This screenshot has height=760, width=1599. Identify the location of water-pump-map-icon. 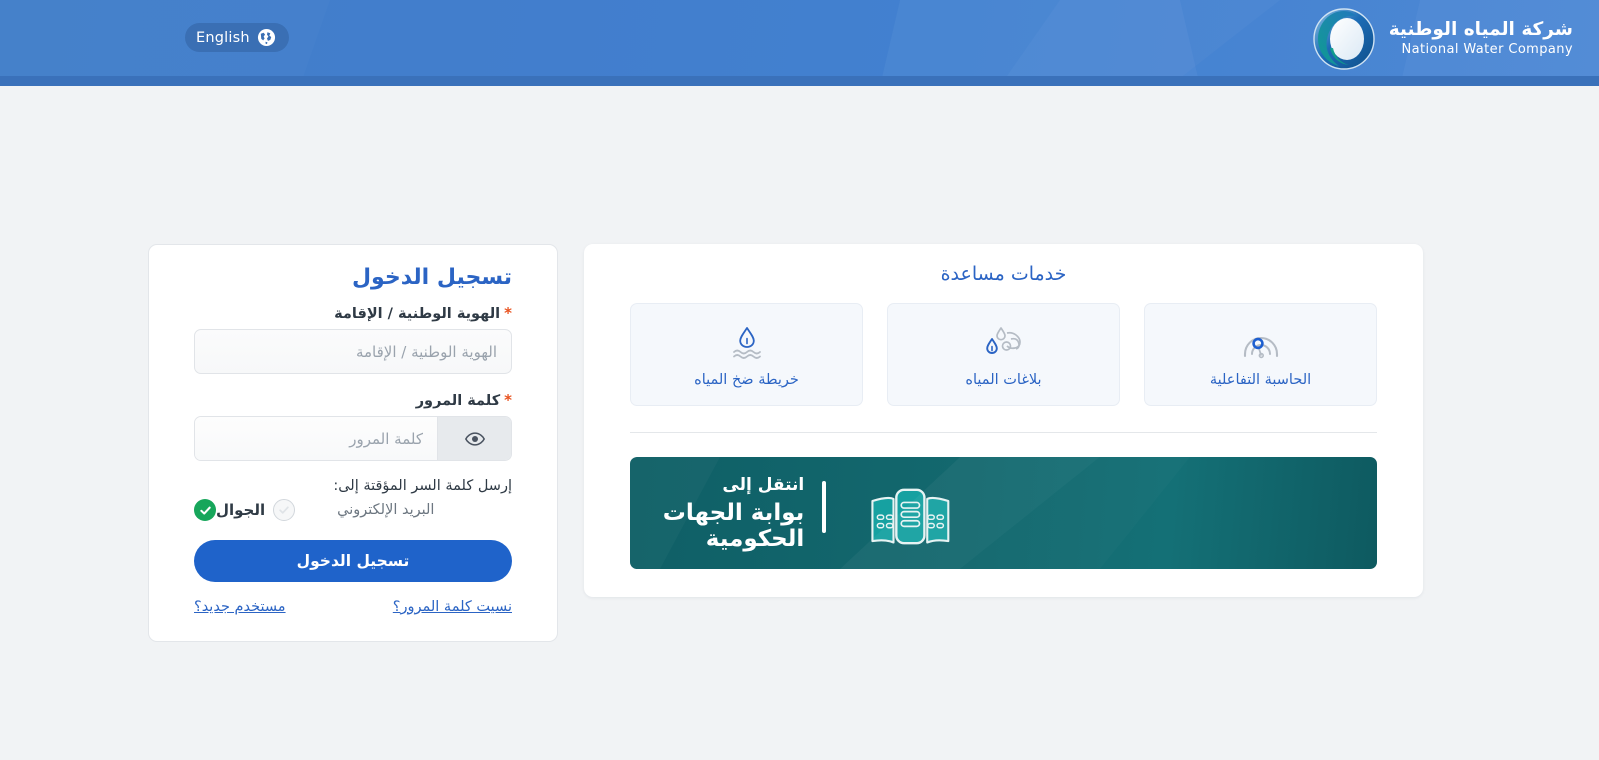
(746, 342).